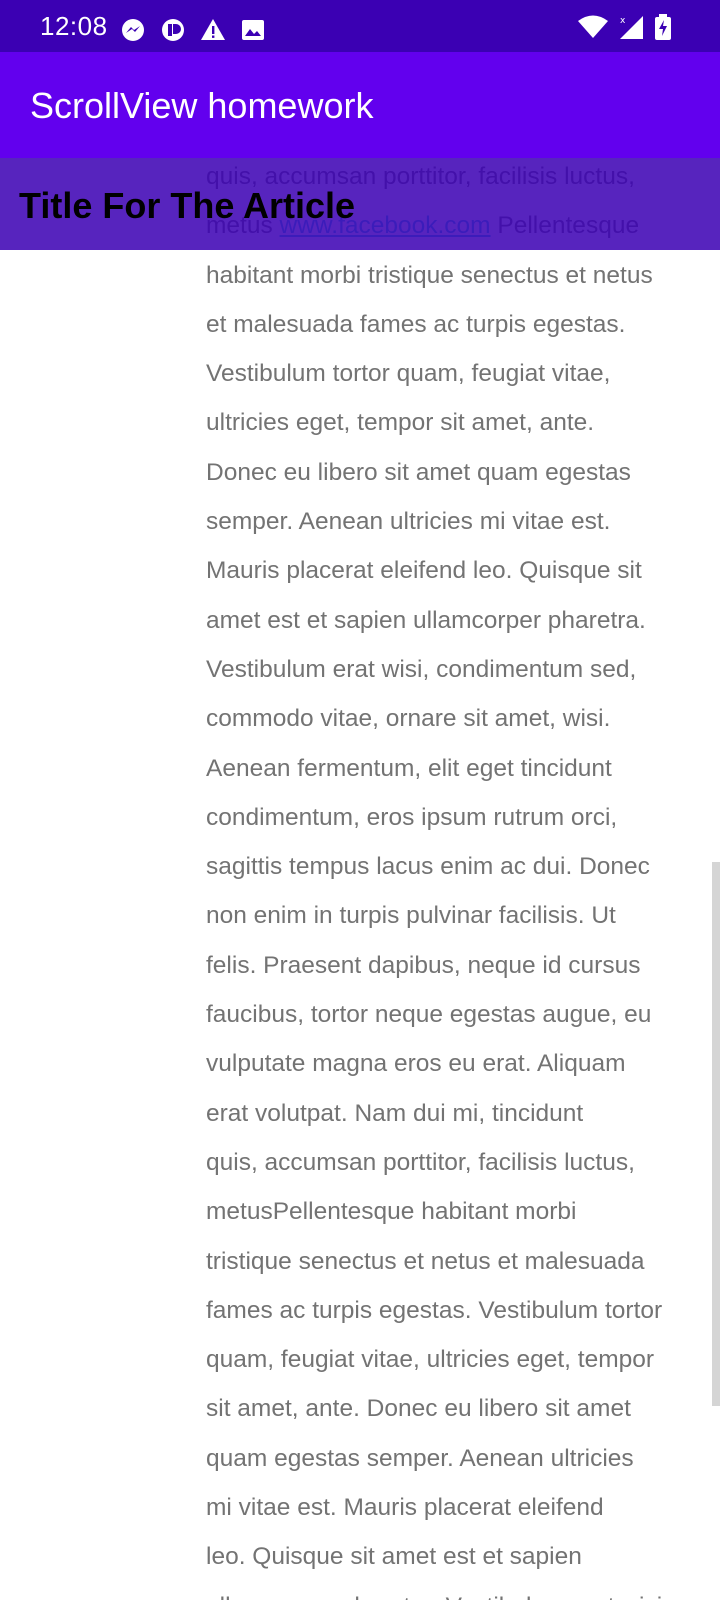 This screenshot has height=1600, width=720. Describe the element at coordinates (408, 522) in the screenshot. I see `article-line: semper. Aenean ultricies mi vitae est.` at that location.